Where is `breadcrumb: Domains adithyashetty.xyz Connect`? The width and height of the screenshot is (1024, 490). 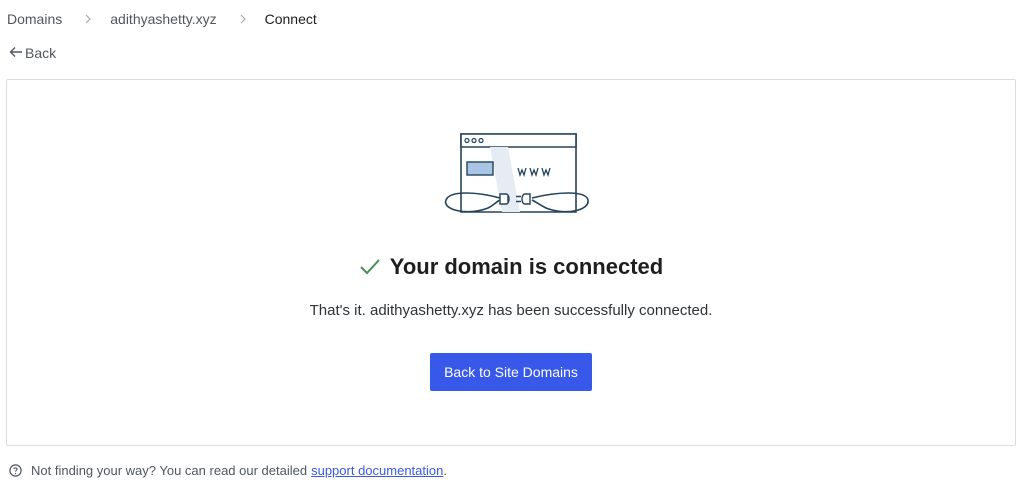
breadcrumb: Domains adithyashetty.xyz Connect is located at coordinates (162, 19).